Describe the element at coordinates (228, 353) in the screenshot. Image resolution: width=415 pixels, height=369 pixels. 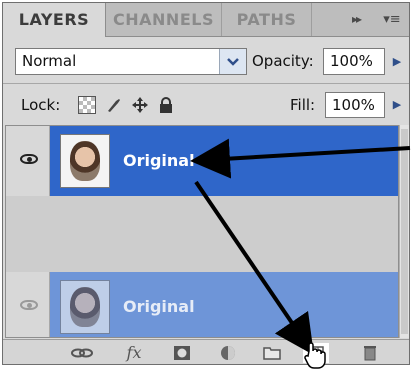
I see `adjustment-layer-icon` at that location.